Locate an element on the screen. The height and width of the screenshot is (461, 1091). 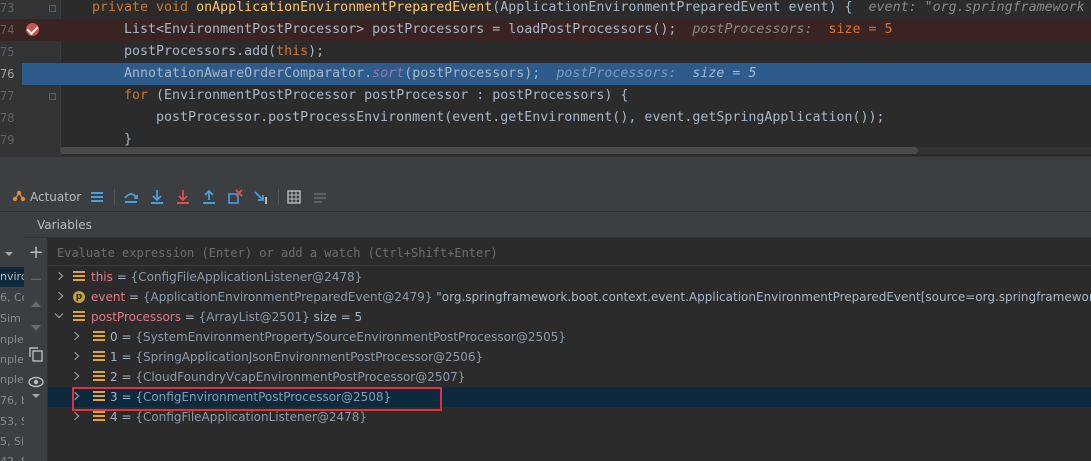
code-token: size = 5 is located at coordinates (860, 29).